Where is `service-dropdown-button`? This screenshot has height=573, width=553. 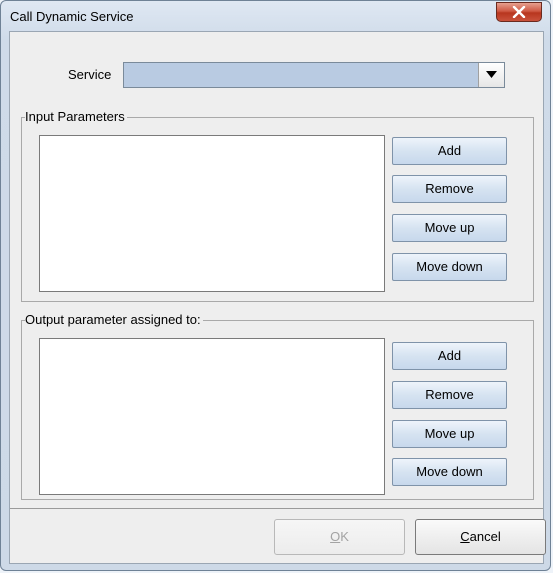
service-dropdown-button is located at coordinates (491, 75).